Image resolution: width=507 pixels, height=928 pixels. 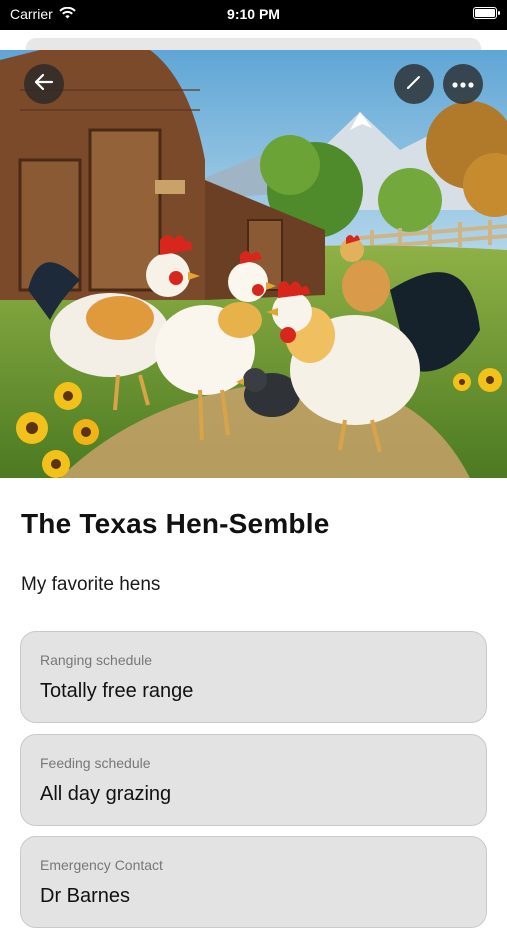 I want to click on flock-title: The Texas Hen-Semble, so click(x=175, y=523).